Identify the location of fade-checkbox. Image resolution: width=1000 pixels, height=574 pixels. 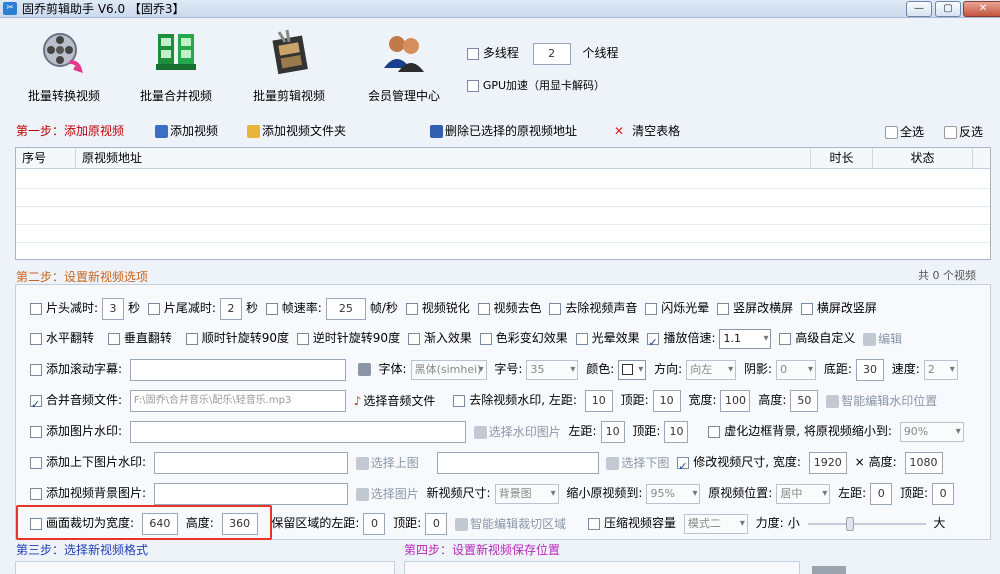
(413, 338).